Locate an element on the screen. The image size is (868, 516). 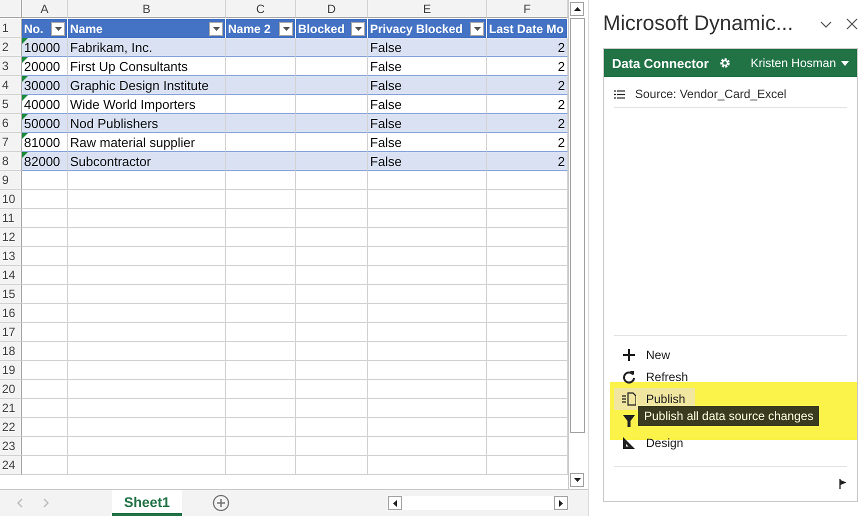
add-sheet-icon is located at coordinates (221, 503).